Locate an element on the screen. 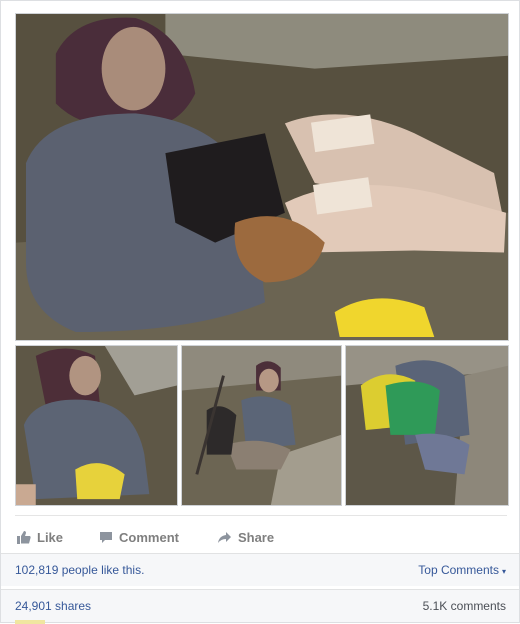 The width and height of the screenshot is (520, 624). share-button-label: Share is located at coordinates (256, 537).